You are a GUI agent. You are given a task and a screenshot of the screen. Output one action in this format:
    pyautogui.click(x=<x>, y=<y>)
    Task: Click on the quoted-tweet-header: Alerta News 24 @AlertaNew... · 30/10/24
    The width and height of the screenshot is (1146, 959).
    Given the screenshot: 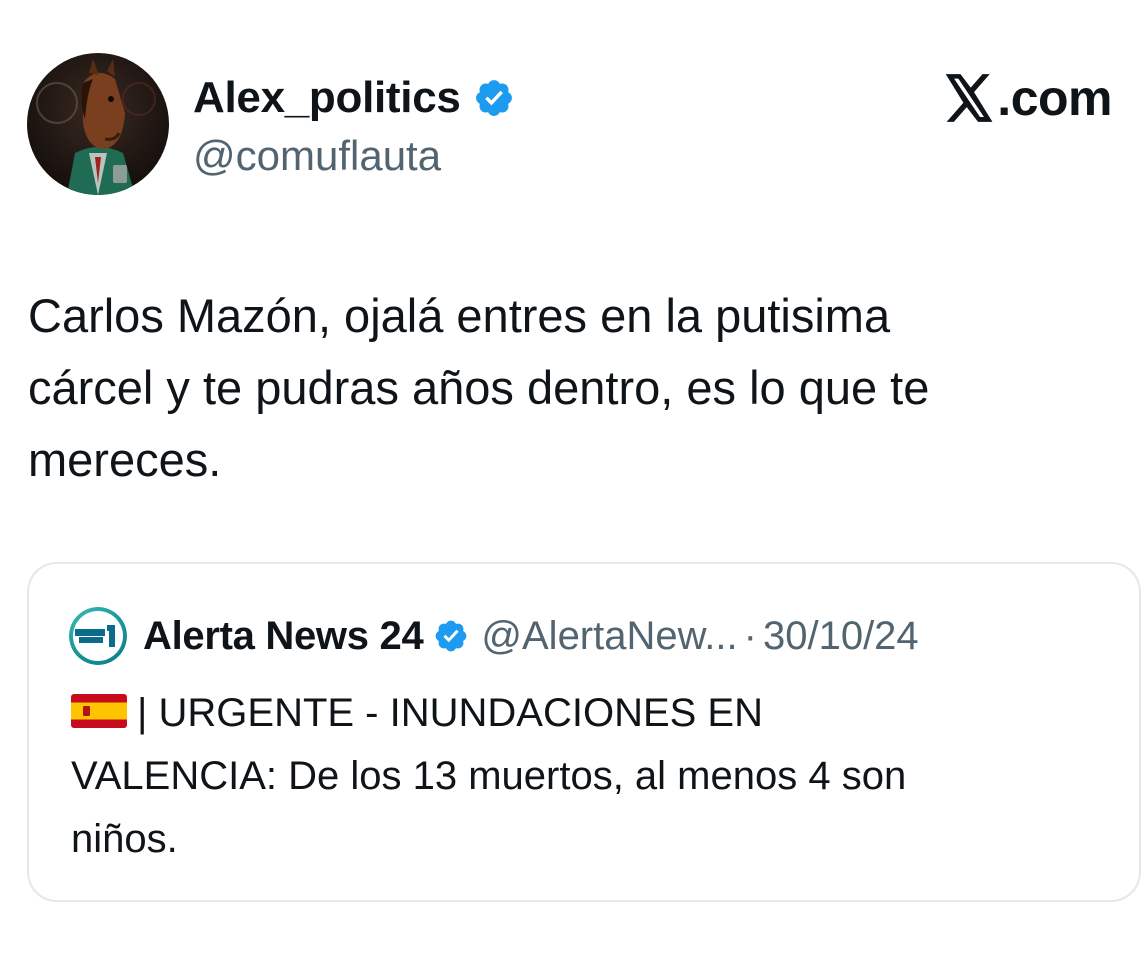 What is the action you would take?
    pyautogui.click(x=494, y=636)
    